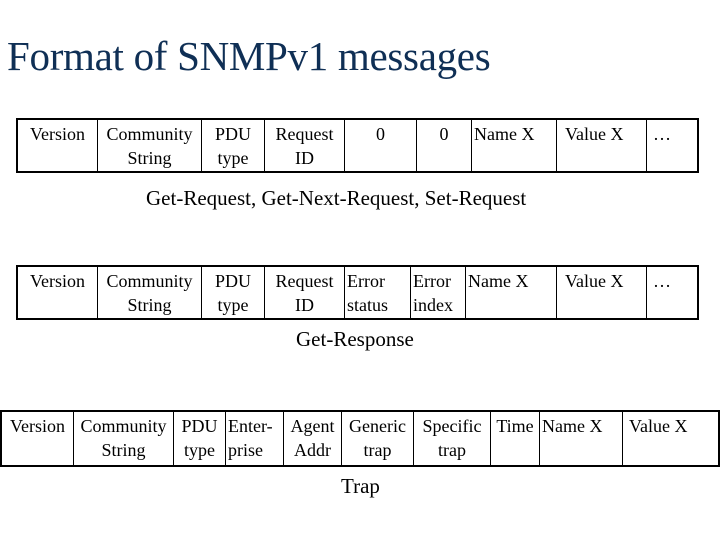 The width and height of the screenshot is (720, 540). What do you see at coordinates (255, 438) in the screenshot?
I see `field-enterprise: Enter-prise` at bounding box center [255, 438].